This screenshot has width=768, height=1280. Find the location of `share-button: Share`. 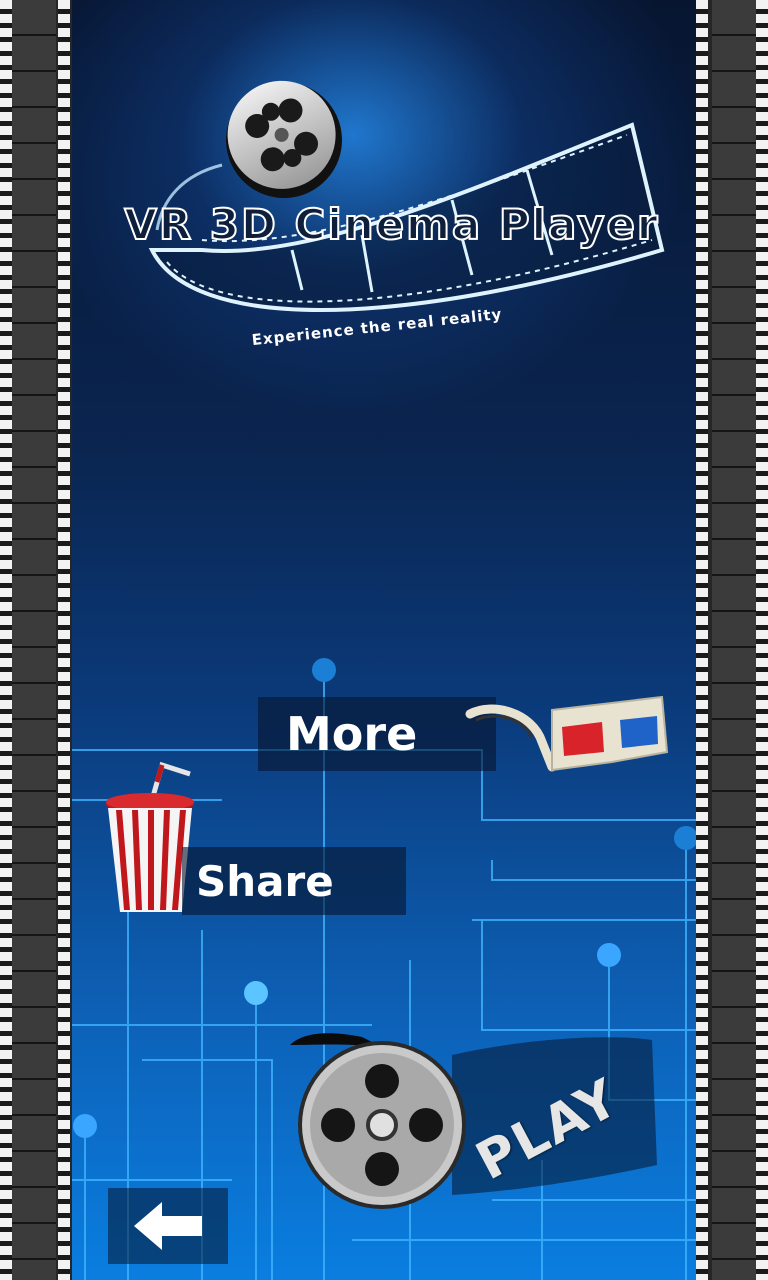

share-button: Share is located at coordinates (294, 881).